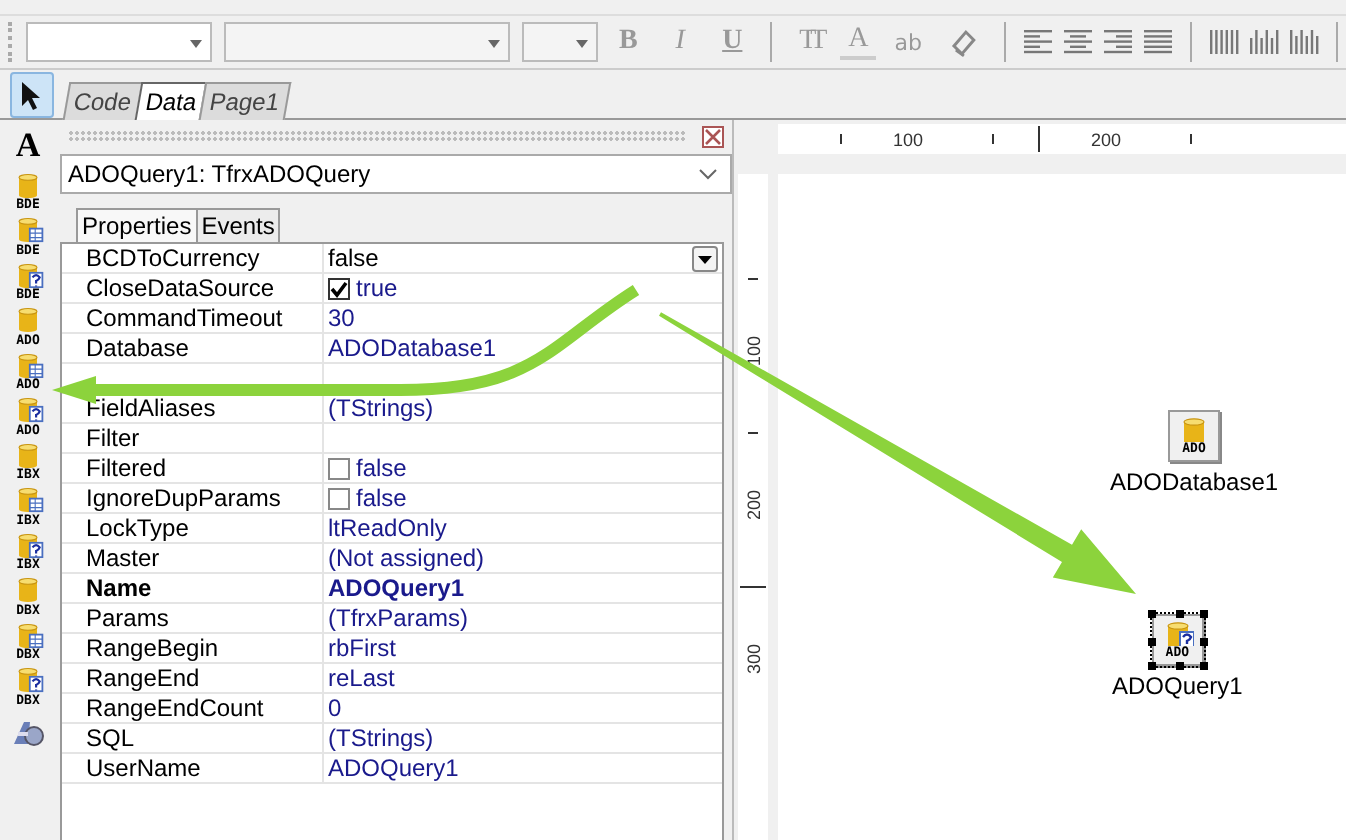 The image size is (1346, 840). What do you see at coordinates (523, 648) in the screenshot?
I see `property-value: rbFirst` at bounding box center [523, 648].